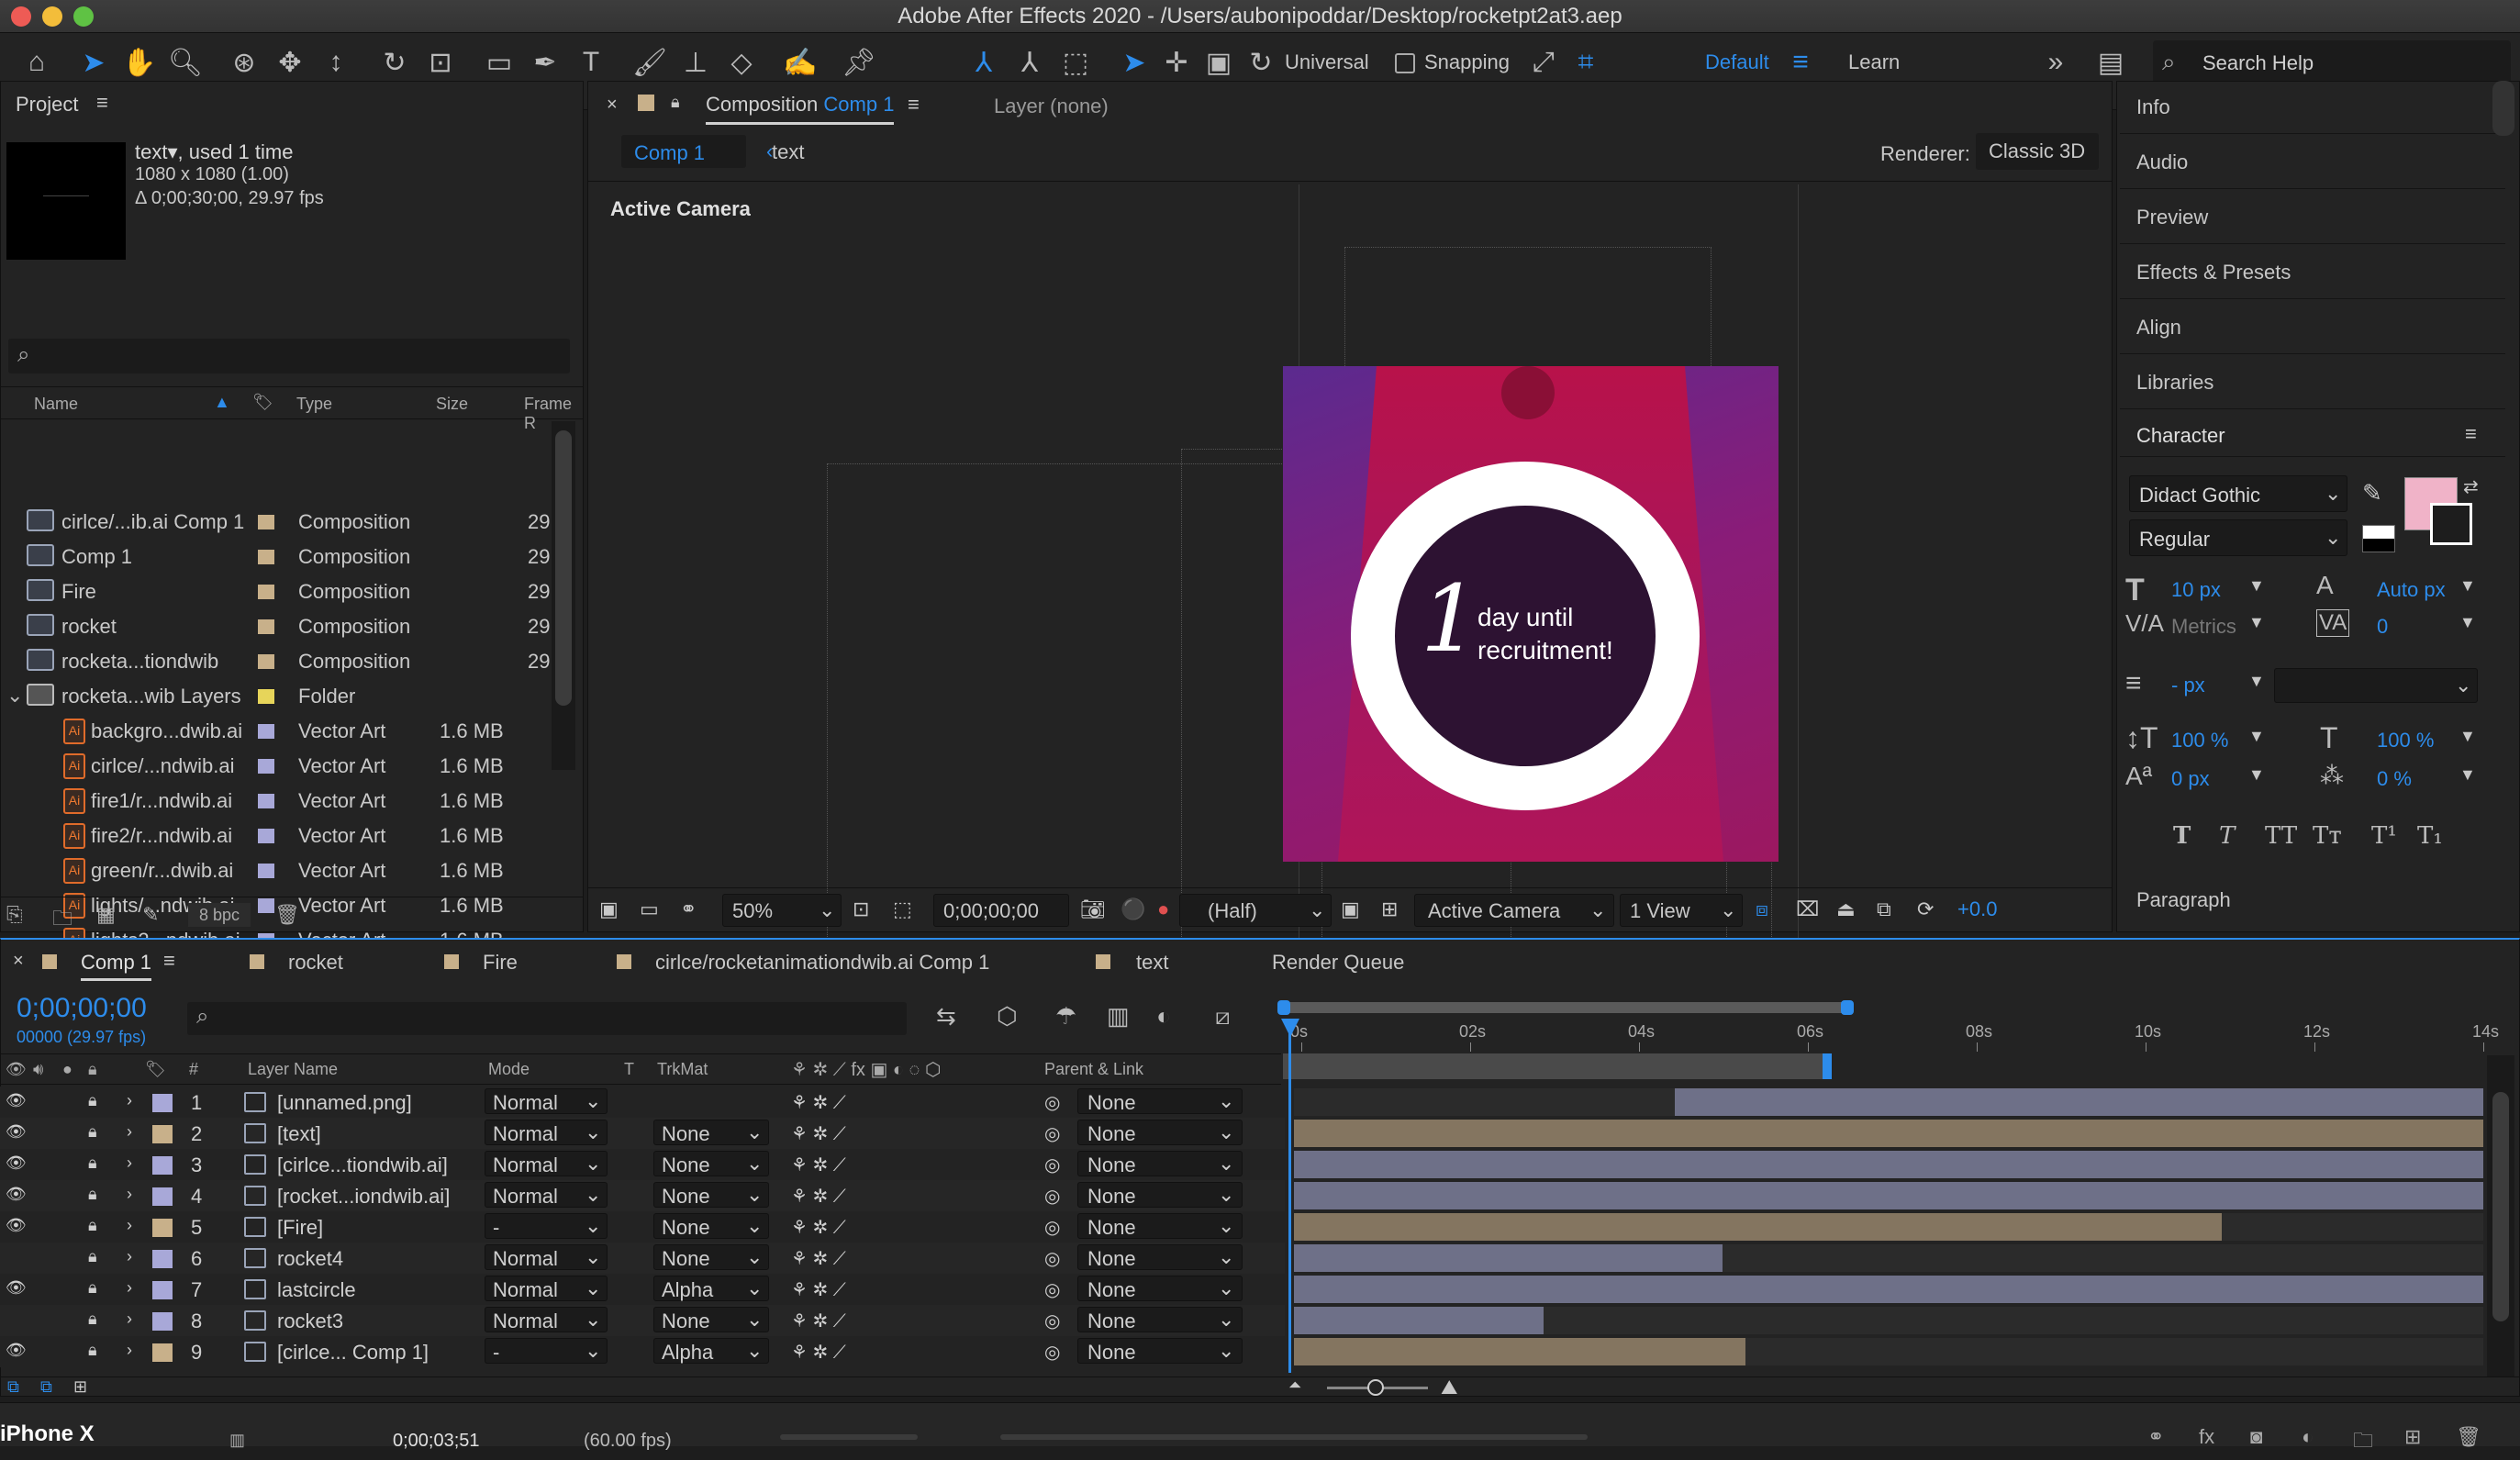  I want to click on audio-icon: 🔊︎, so click(38, 1069).